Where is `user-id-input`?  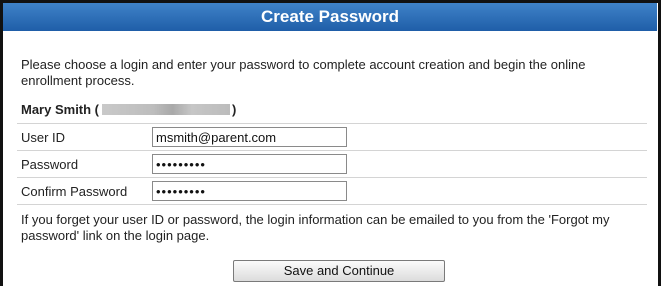
user-id-input is located at coordinates (249, 137).